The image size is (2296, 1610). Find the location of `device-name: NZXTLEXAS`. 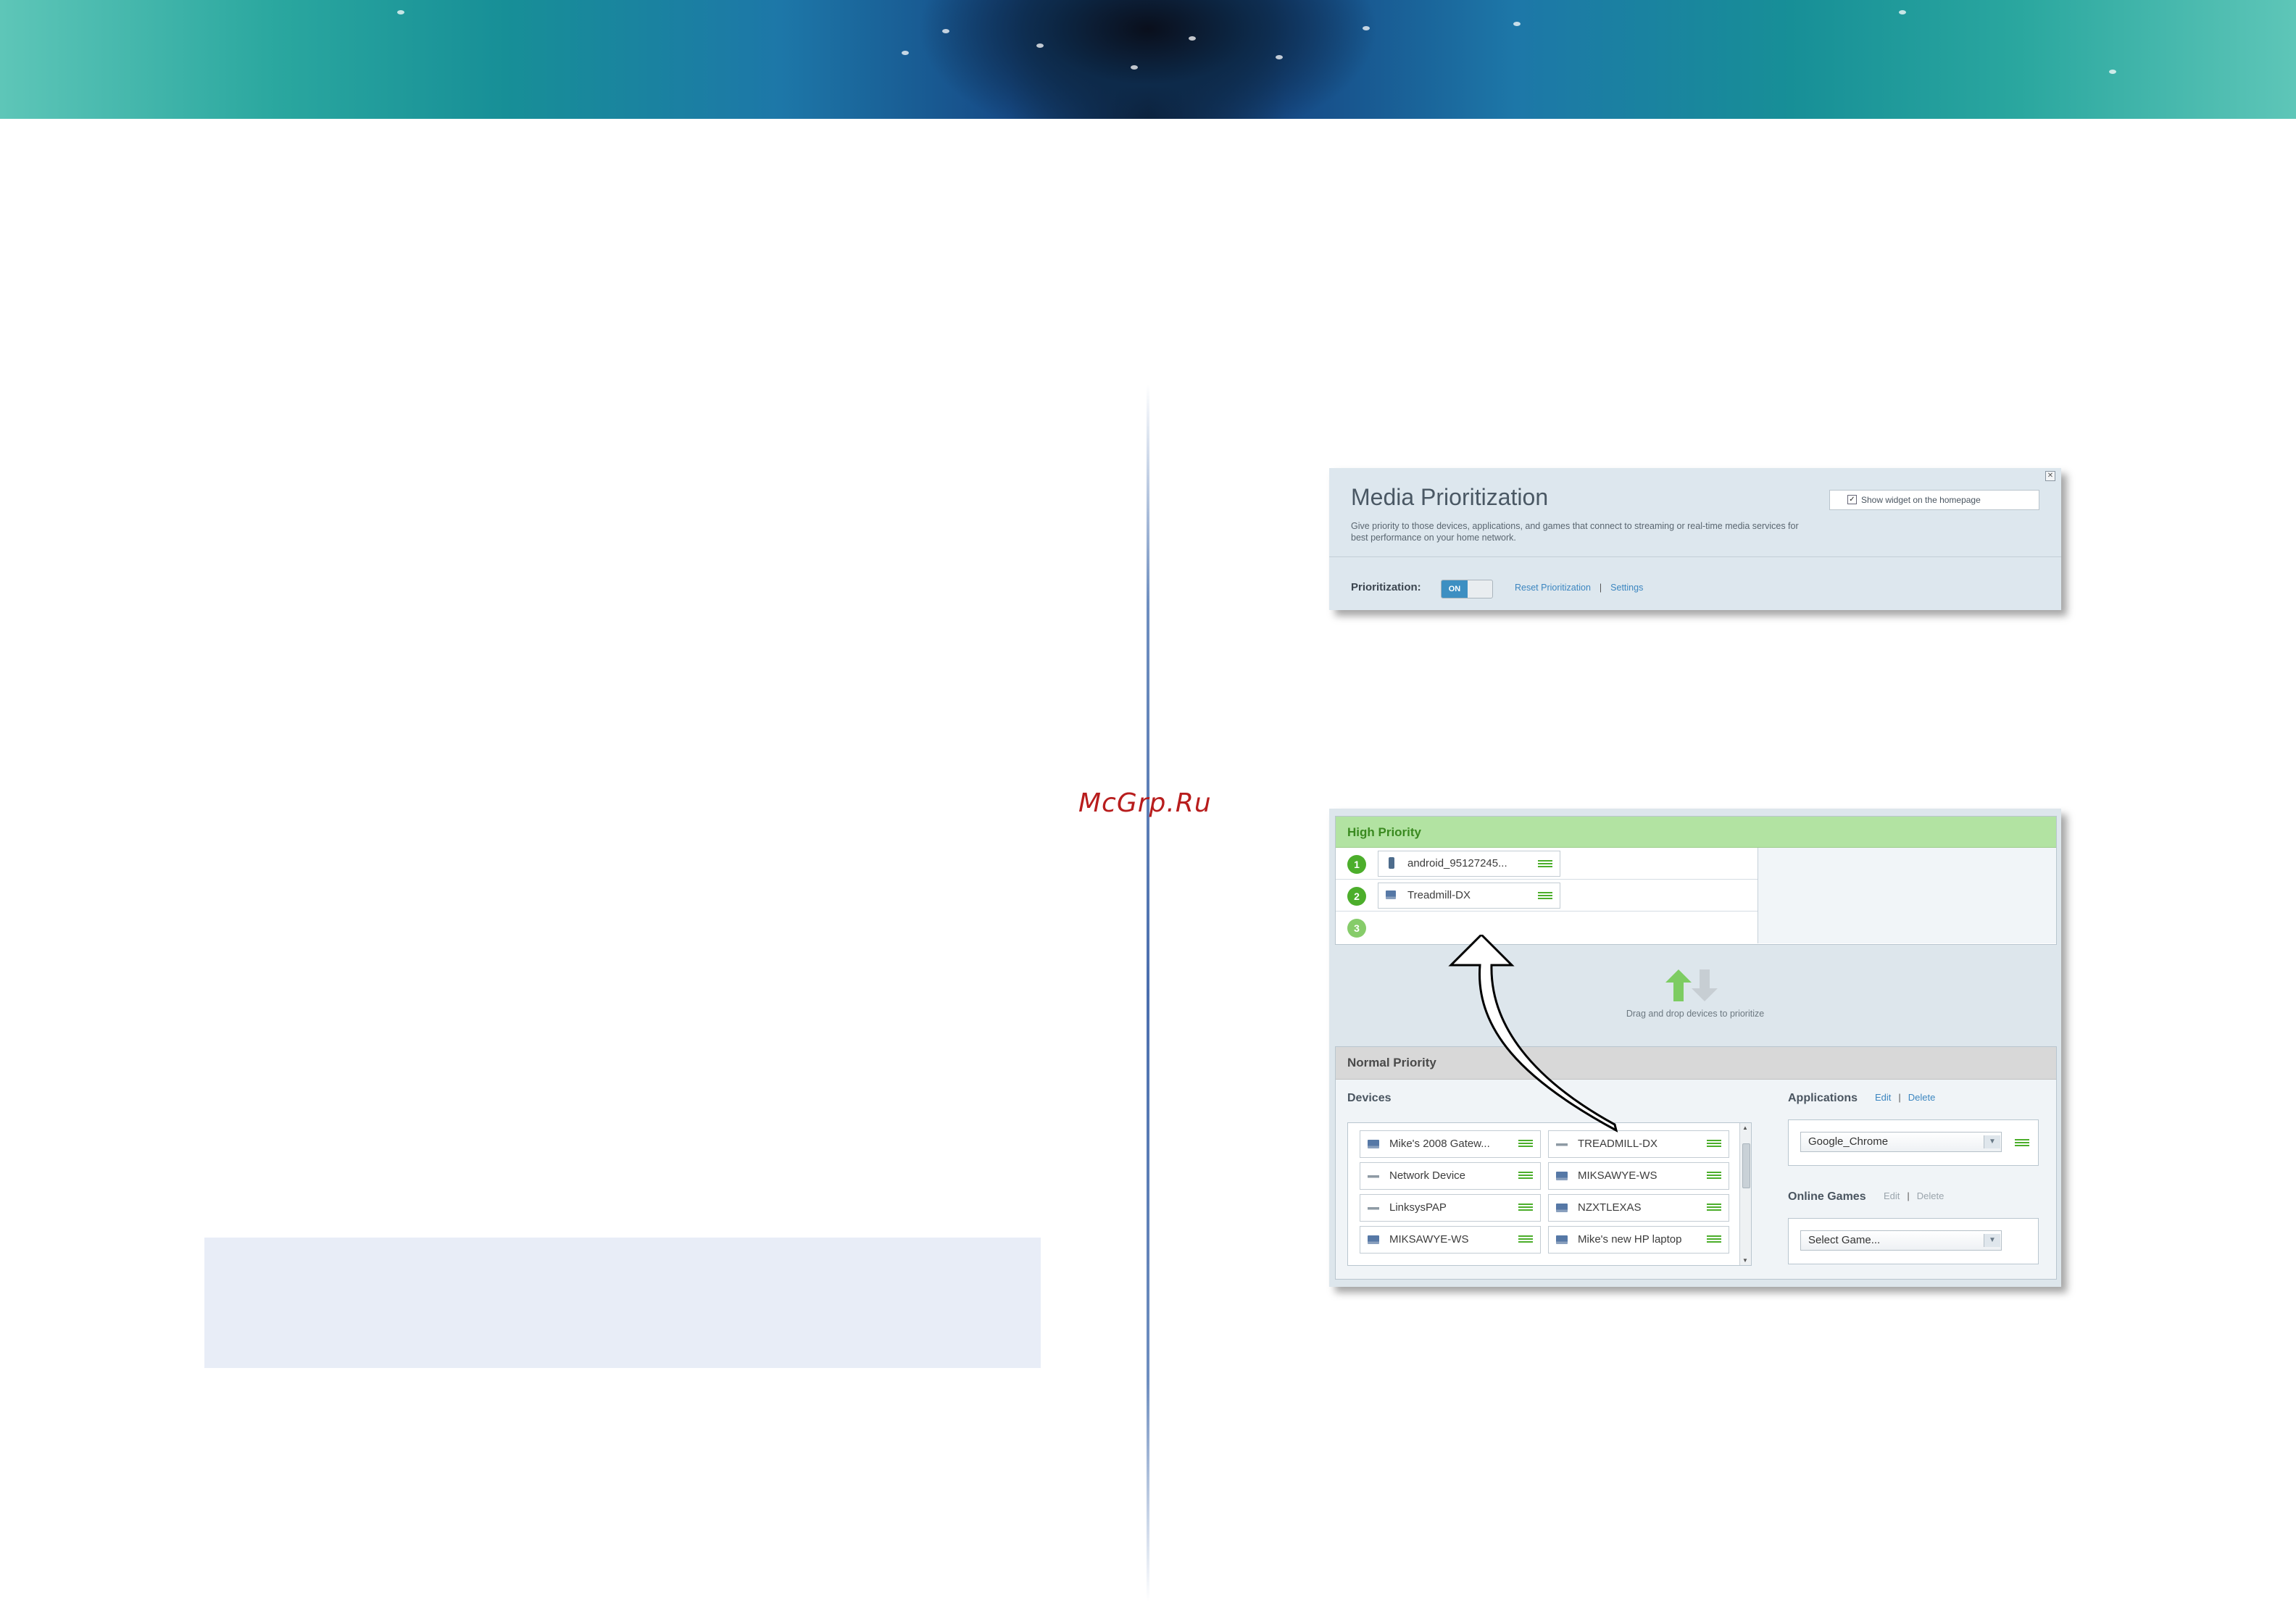

device-name: NZXTLEXAS is located at coordinates (1610, 1207).